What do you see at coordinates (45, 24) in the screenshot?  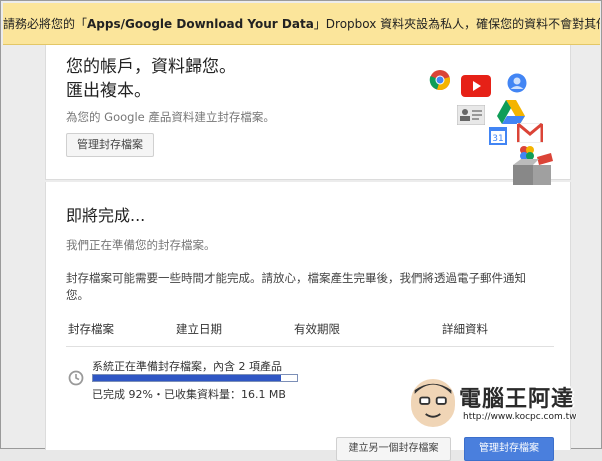 I see `banner-text-before: 請務必將您的「` at bounding box center [45, 24].